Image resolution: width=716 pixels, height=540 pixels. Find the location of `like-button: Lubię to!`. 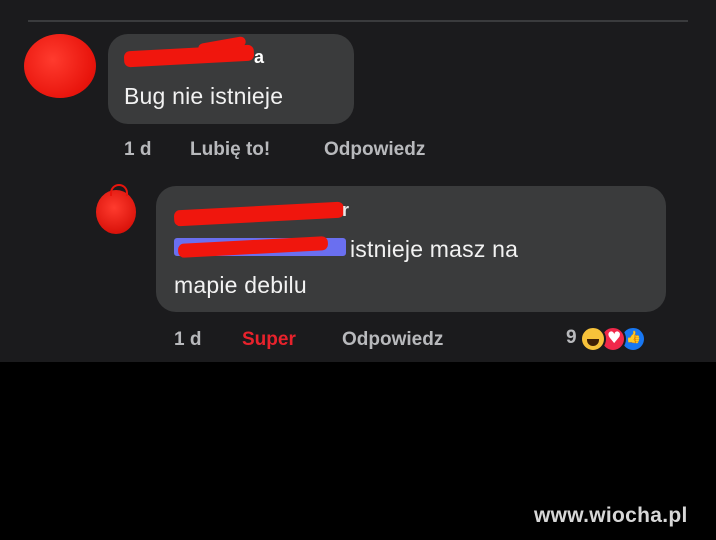

like-button: Lubię to! is located at coordinates (230, 150).